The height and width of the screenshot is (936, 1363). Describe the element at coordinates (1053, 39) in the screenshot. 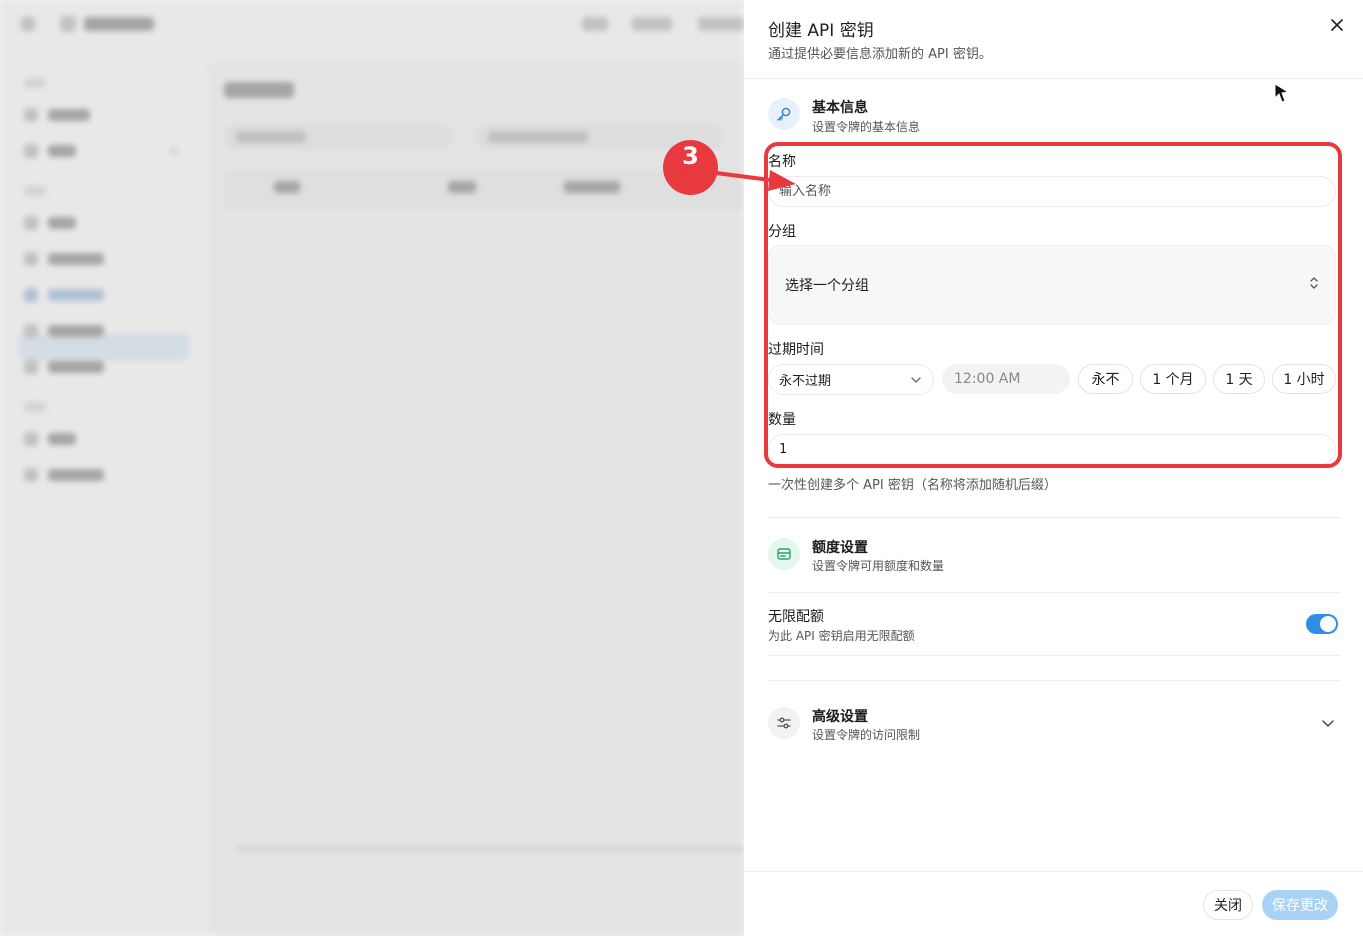

I see `drawer-header: 创建 API 密钥 通过提供必要信息添加新的 API 密钥。` at that location.